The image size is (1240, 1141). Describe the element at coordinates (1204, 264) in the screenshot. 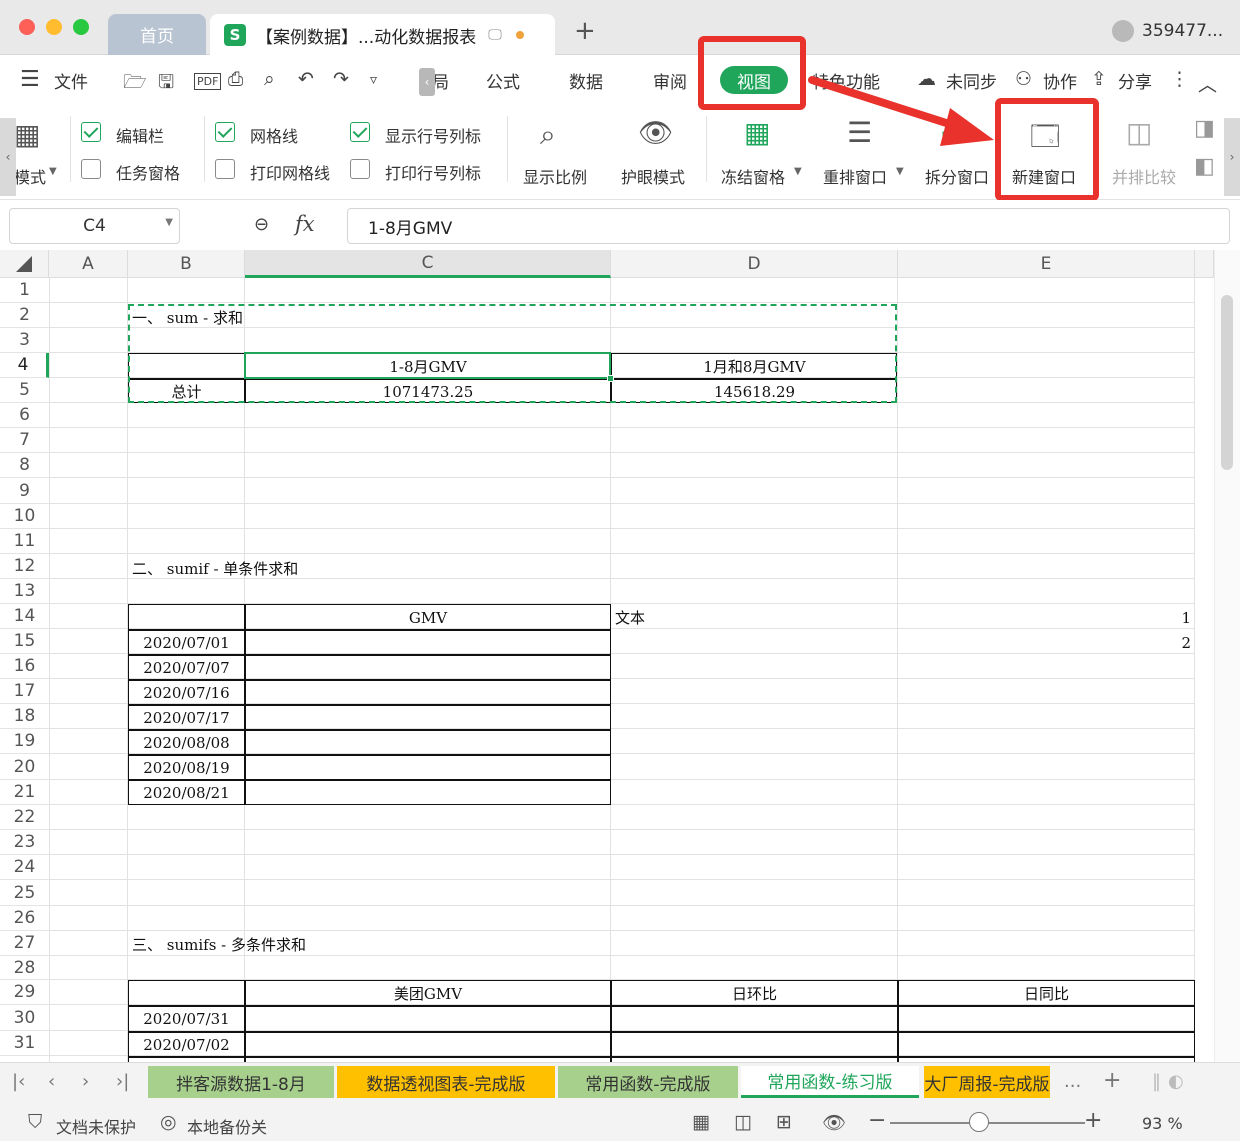

I see `column-header-f` at that location.